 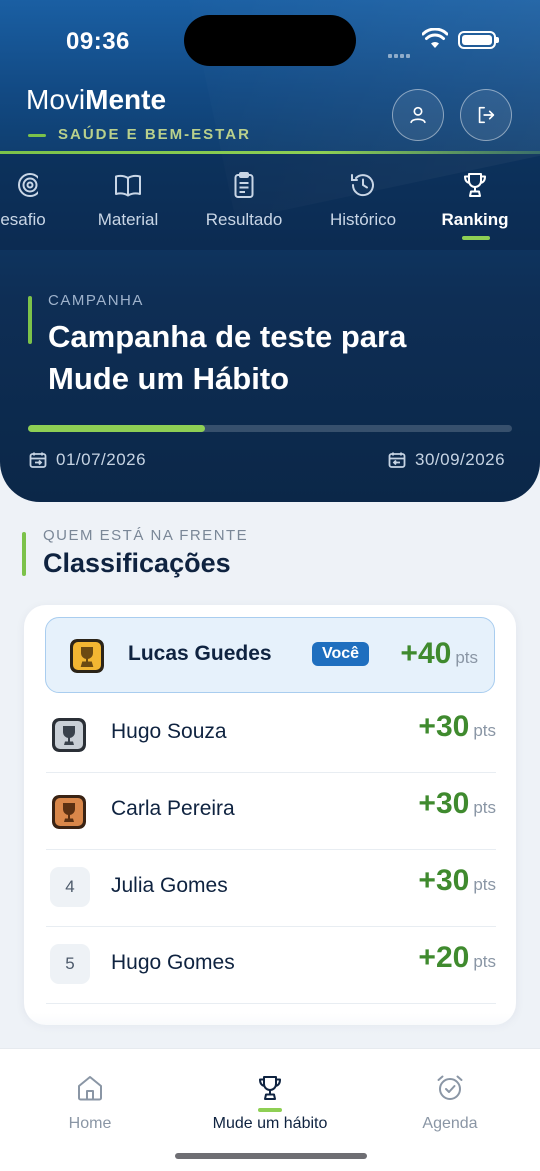 What do you see at coordinates (227, 357) in the screenshot?
I see `campaign-title: Campanha de teste para Mude um Hábito` at bounding box center [227, 357].